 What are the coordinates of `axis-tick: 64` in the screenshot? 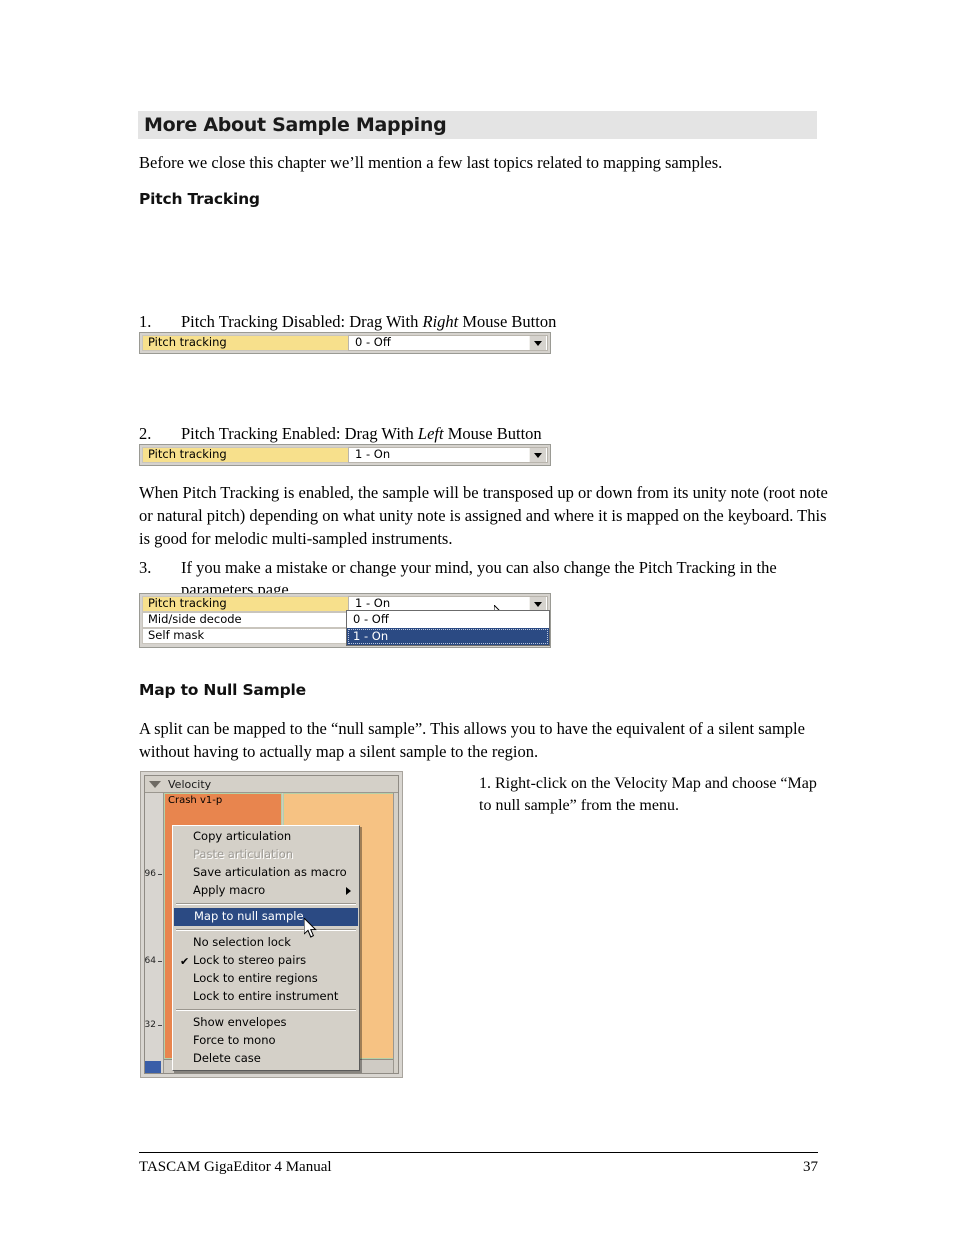 It's located at (153, 961).